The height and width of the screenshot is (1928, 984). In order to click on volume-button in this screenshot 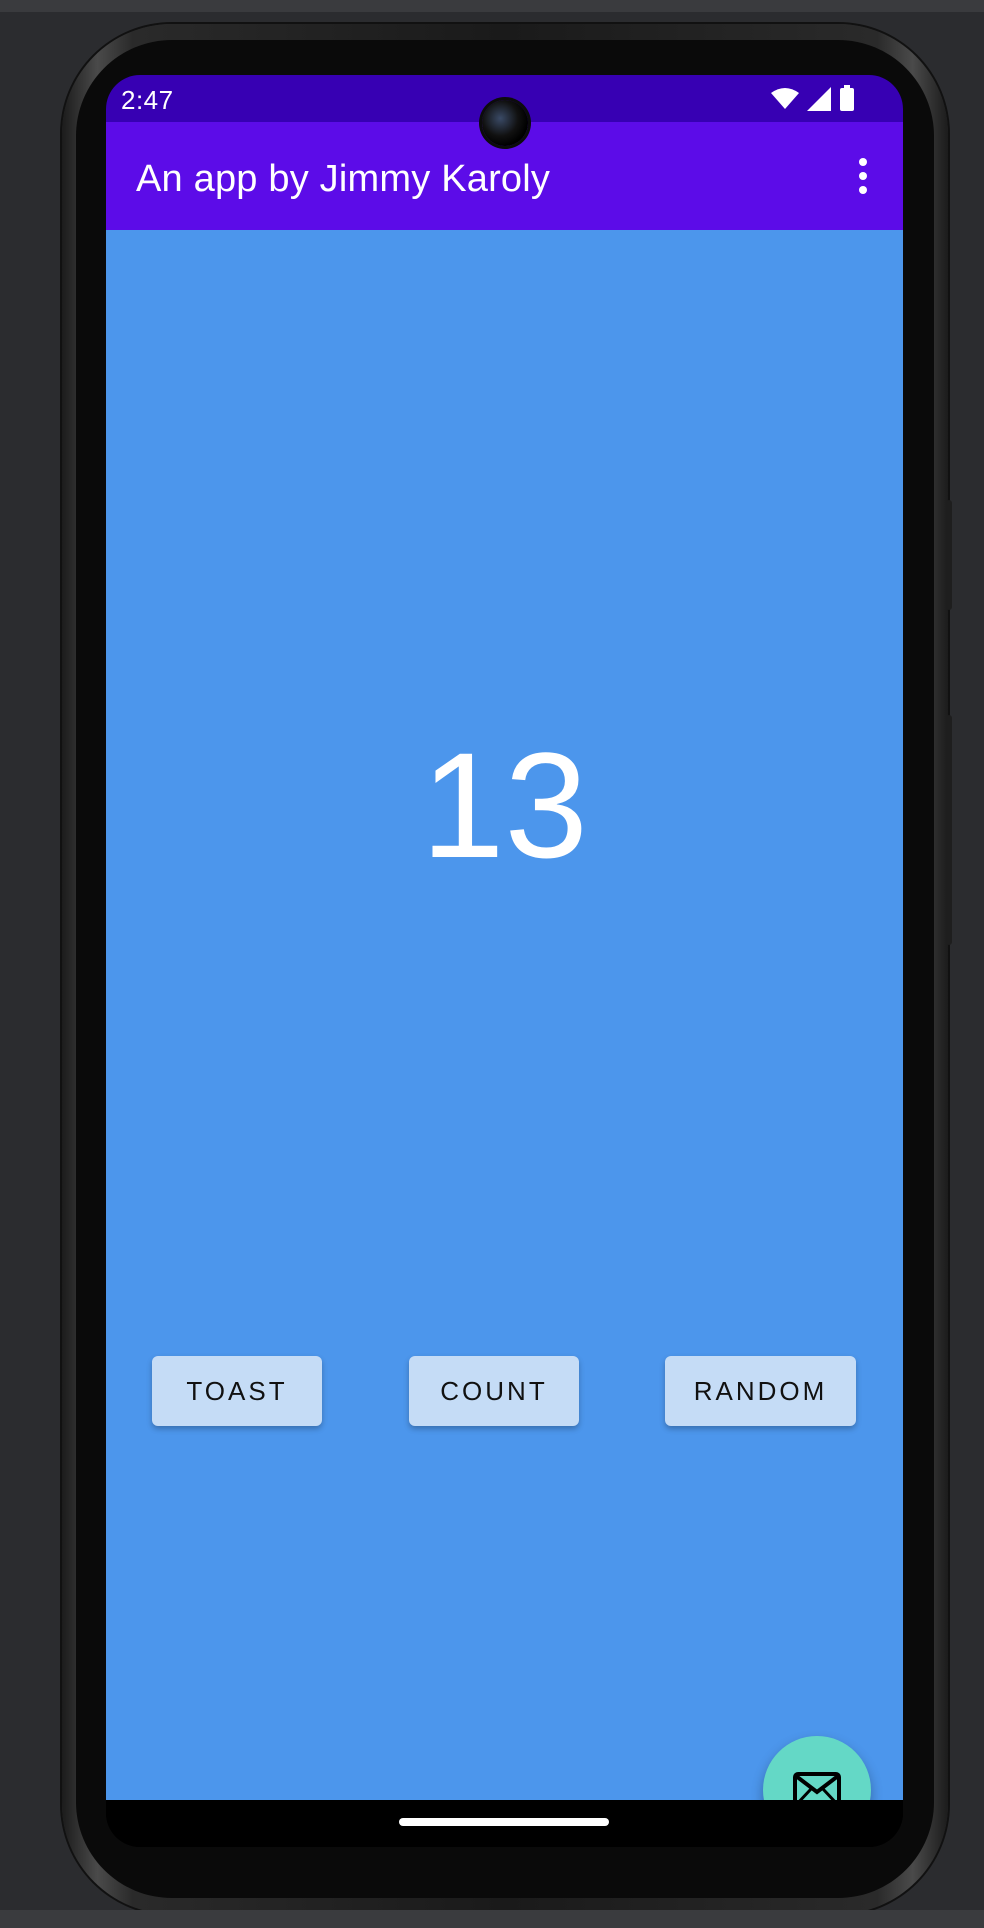, I will do `click(949, 830)`.